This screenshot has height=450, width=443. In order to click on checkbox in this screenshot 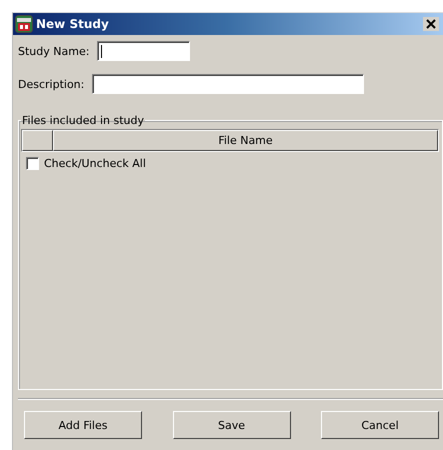, I will do `click(32, 163)`.